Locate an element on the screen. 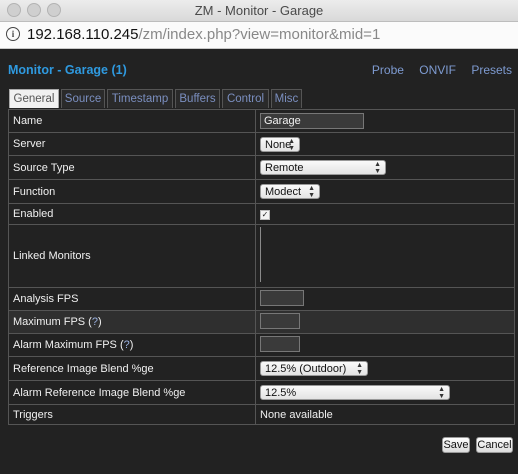 The width and height of the screenshot is (518, 474). function-label: Function is located at coordinates (132, 191).